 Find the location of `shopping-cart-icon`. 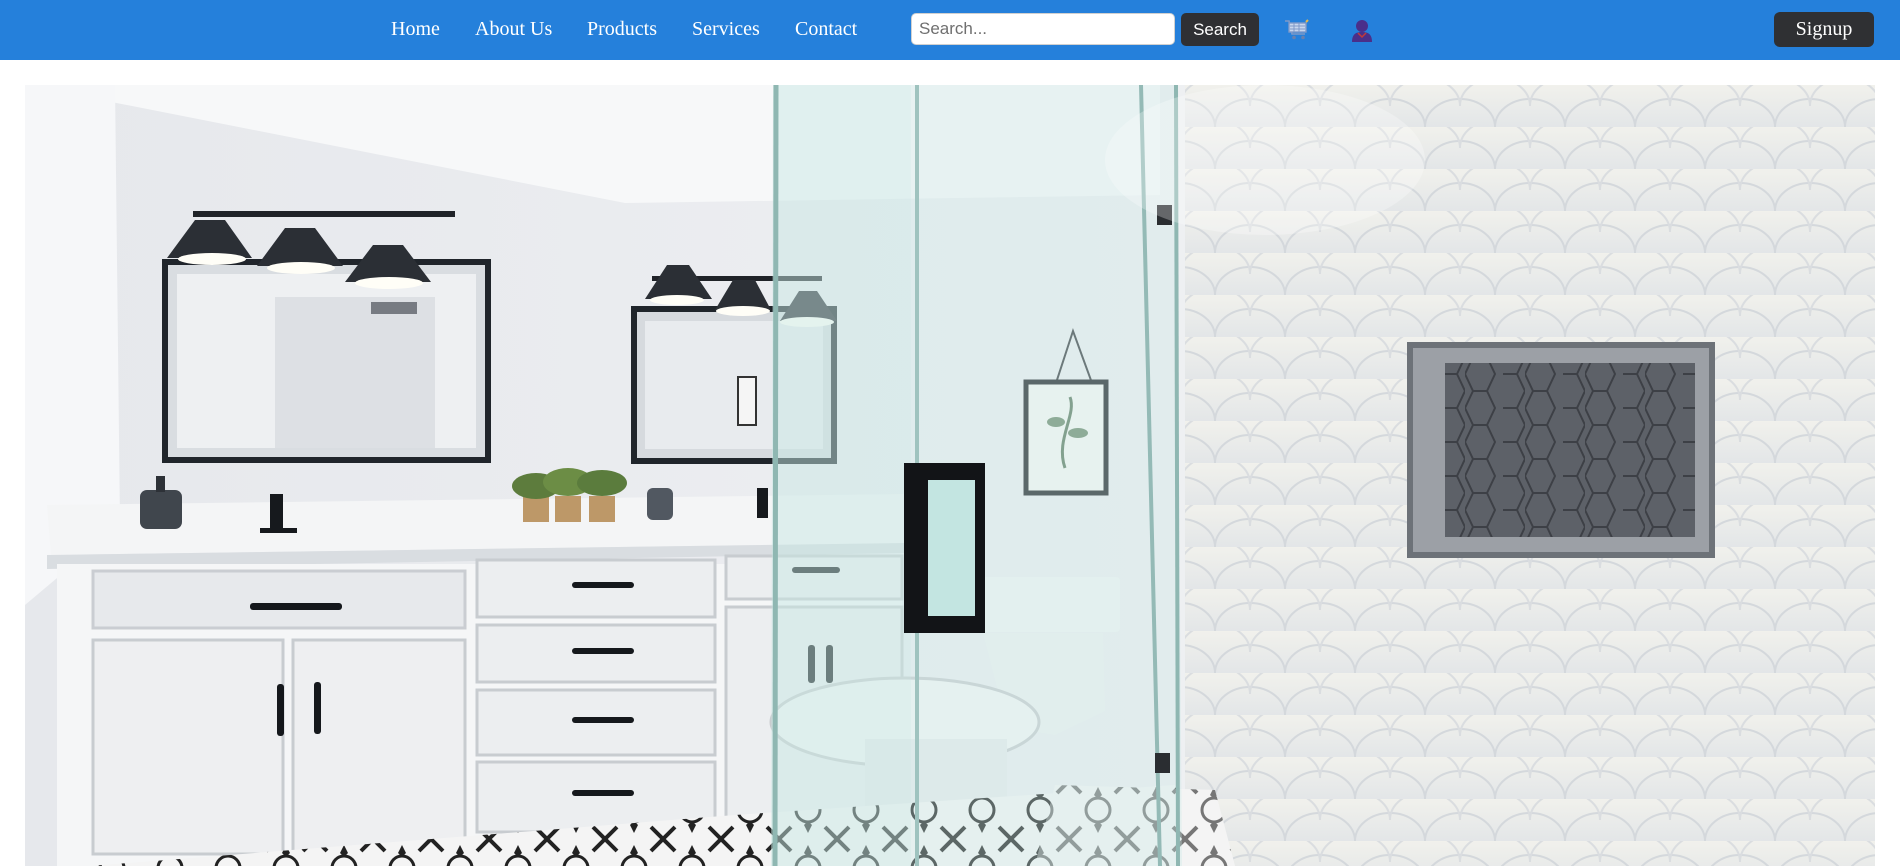

shopping-cart-icon is located at coordinates (1297, 30).